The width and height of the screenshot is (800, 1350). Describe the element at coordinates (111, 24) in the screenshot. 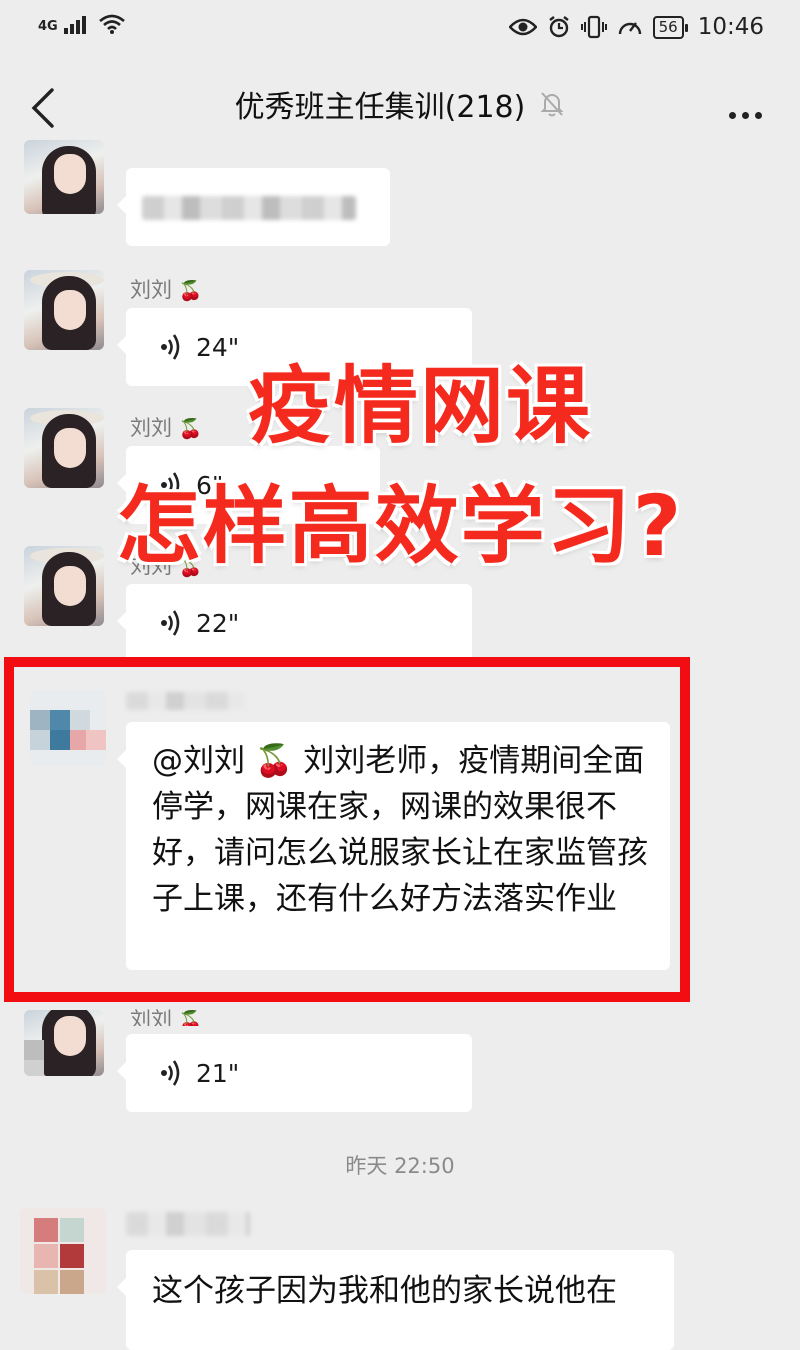

I see `wifi-icon` at that location.